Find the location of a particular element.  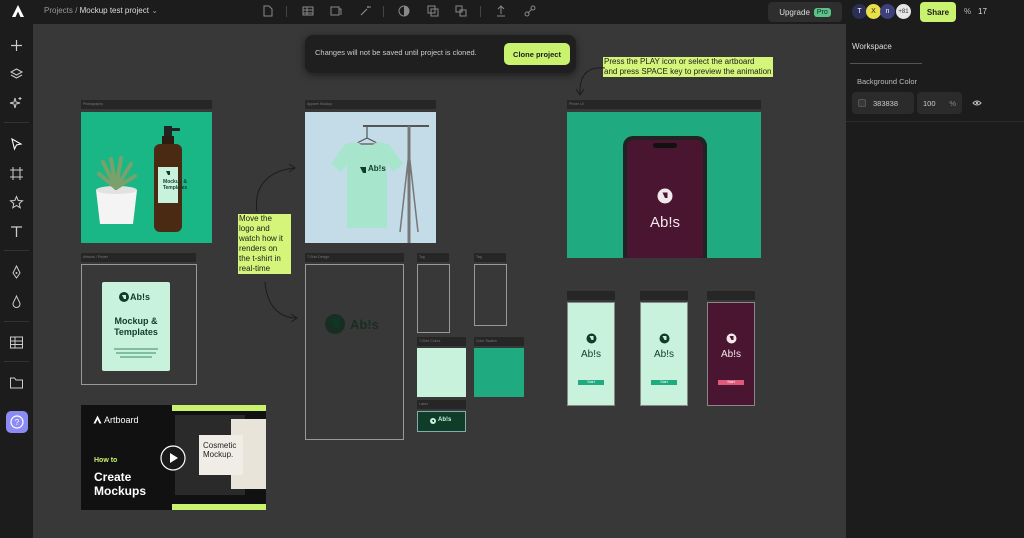

star-icon is located at coordinates (16, 202).